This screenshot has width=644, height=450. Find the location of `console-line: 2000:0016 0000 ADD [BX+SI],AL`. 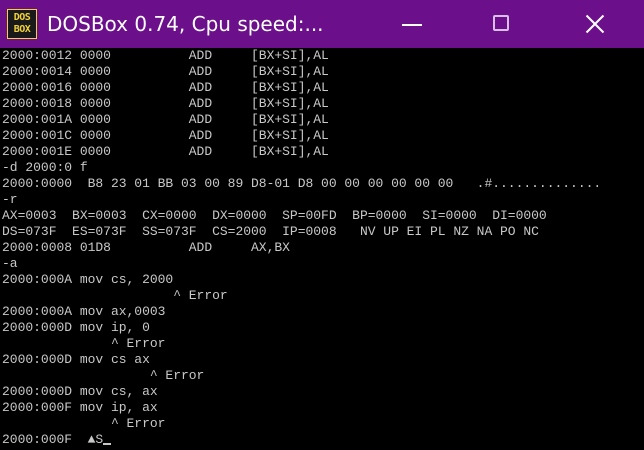

console-line: 2000:0016 0000 ADD [BX+SI],AL is located at coordinates (165, 87).